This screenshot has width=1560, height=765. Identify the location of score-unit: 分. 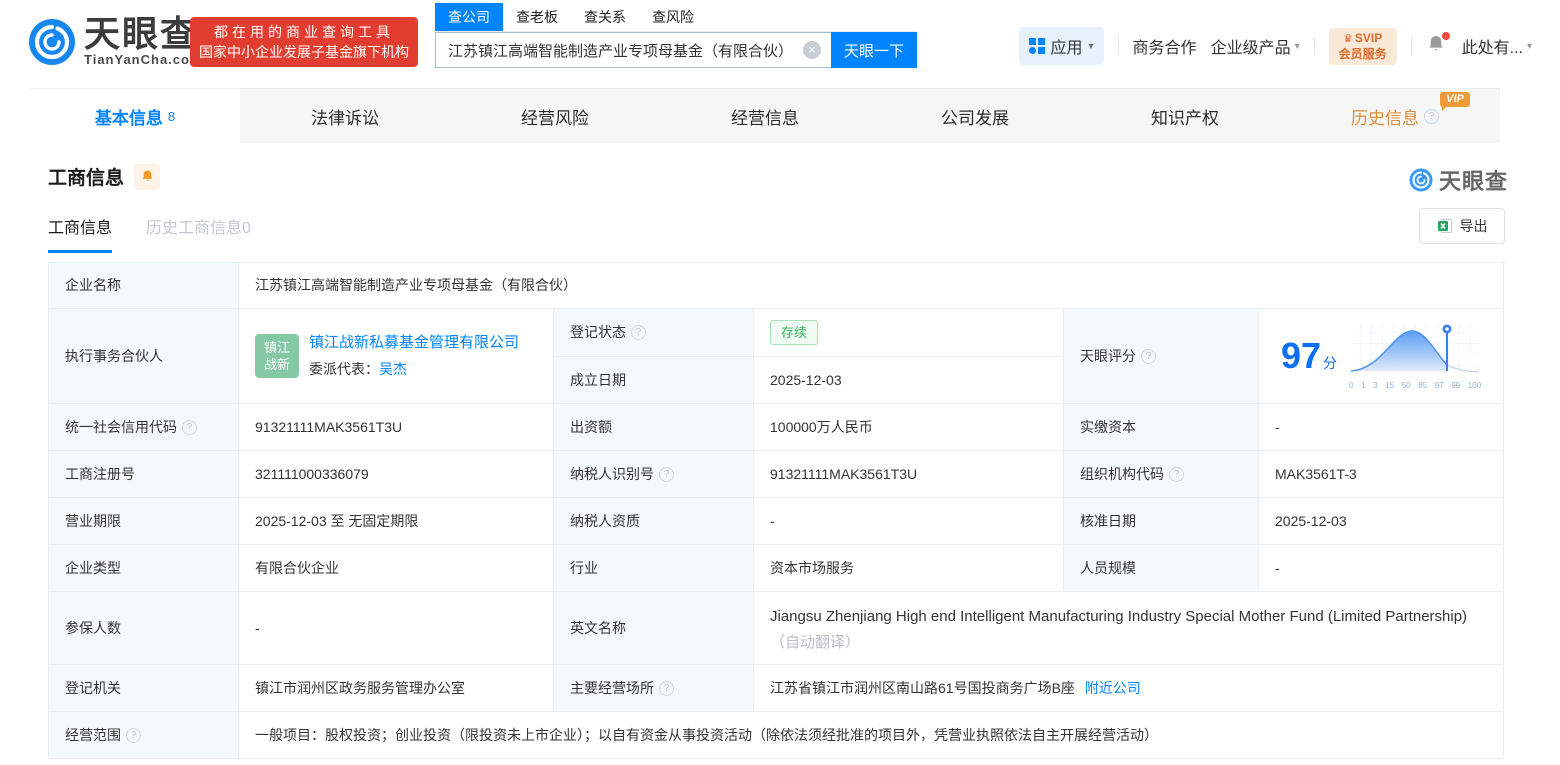
(1330, 363).